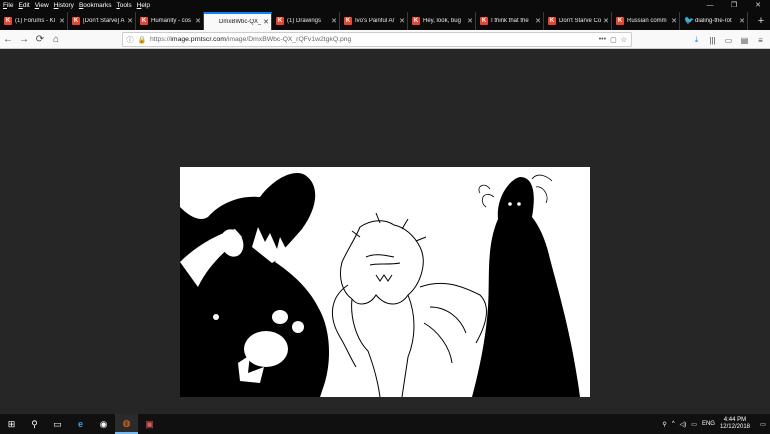 The image size is (770, 434). I want to click on clock-time: 4:44 PM, so click(735, 420).